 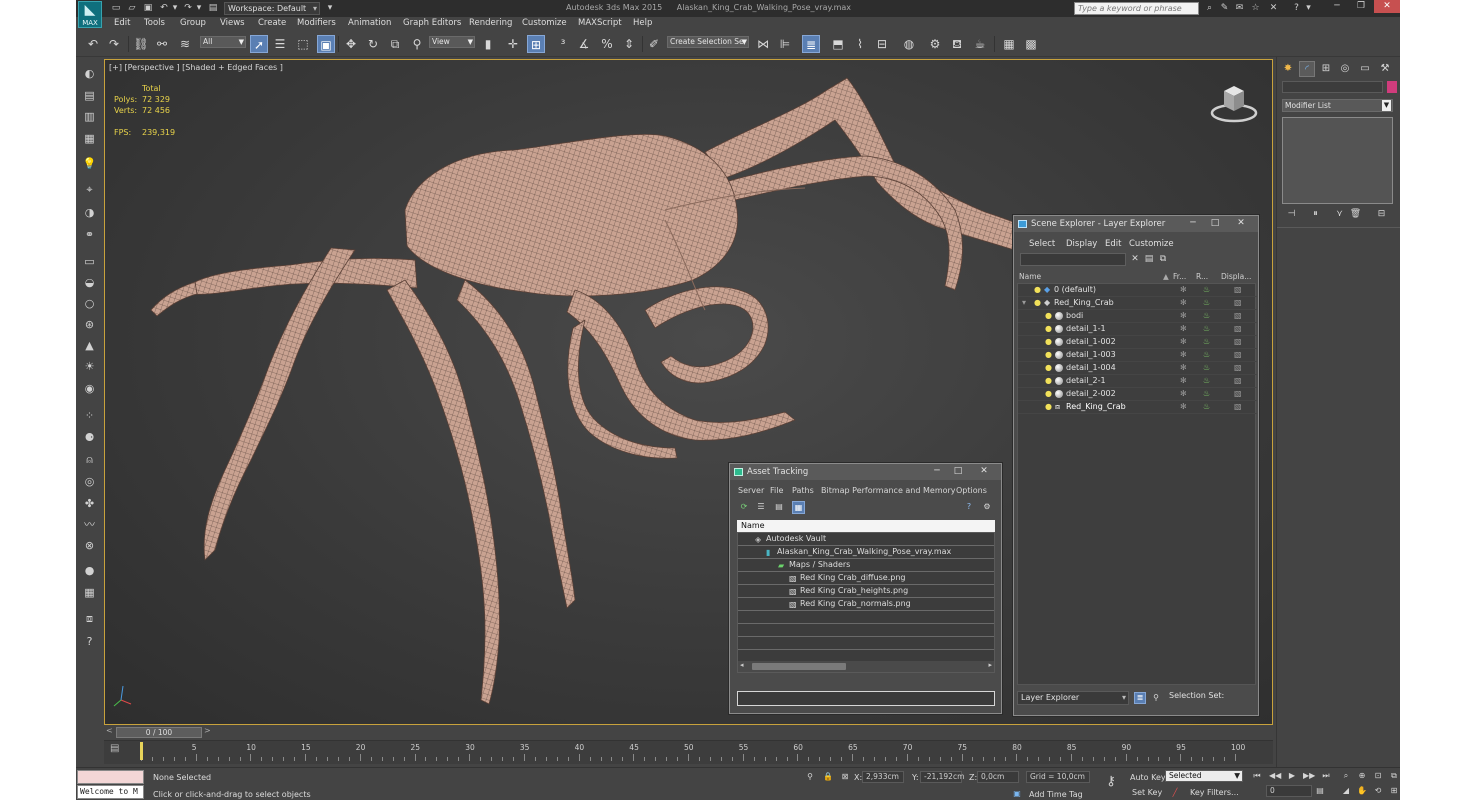 I want to click on time-slider: < 0 / 100 >, so click(x=688, y=732).